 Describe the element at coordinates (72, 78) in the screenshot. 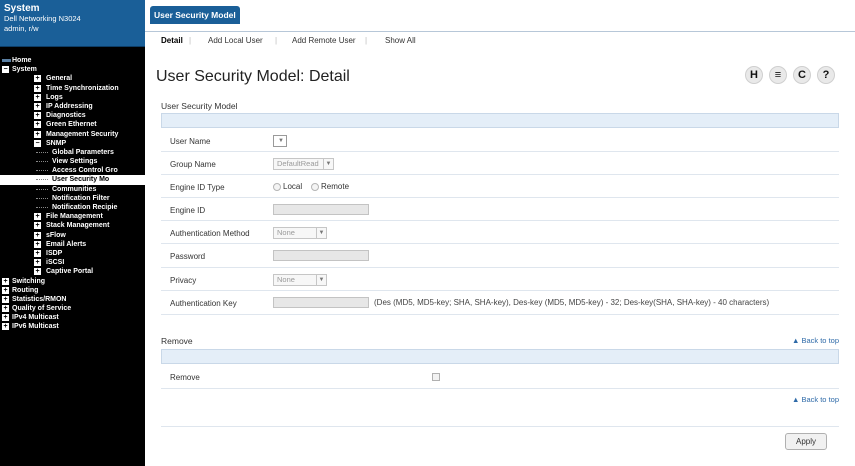

I see `tree-item-general: + General` at that location.